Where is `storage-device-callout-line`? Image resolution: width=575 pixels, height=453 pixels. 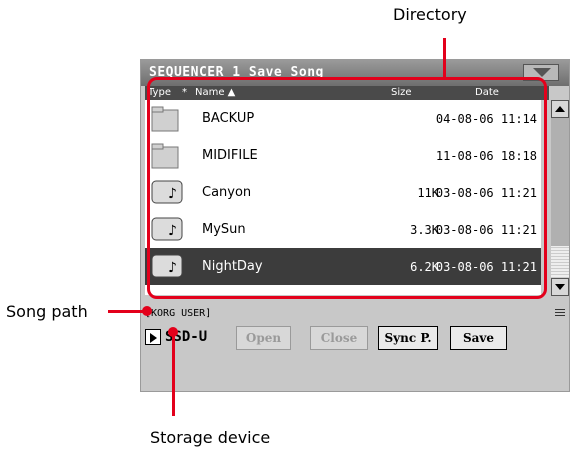 storage-device-callout-line is located at coordinates (173, 374).